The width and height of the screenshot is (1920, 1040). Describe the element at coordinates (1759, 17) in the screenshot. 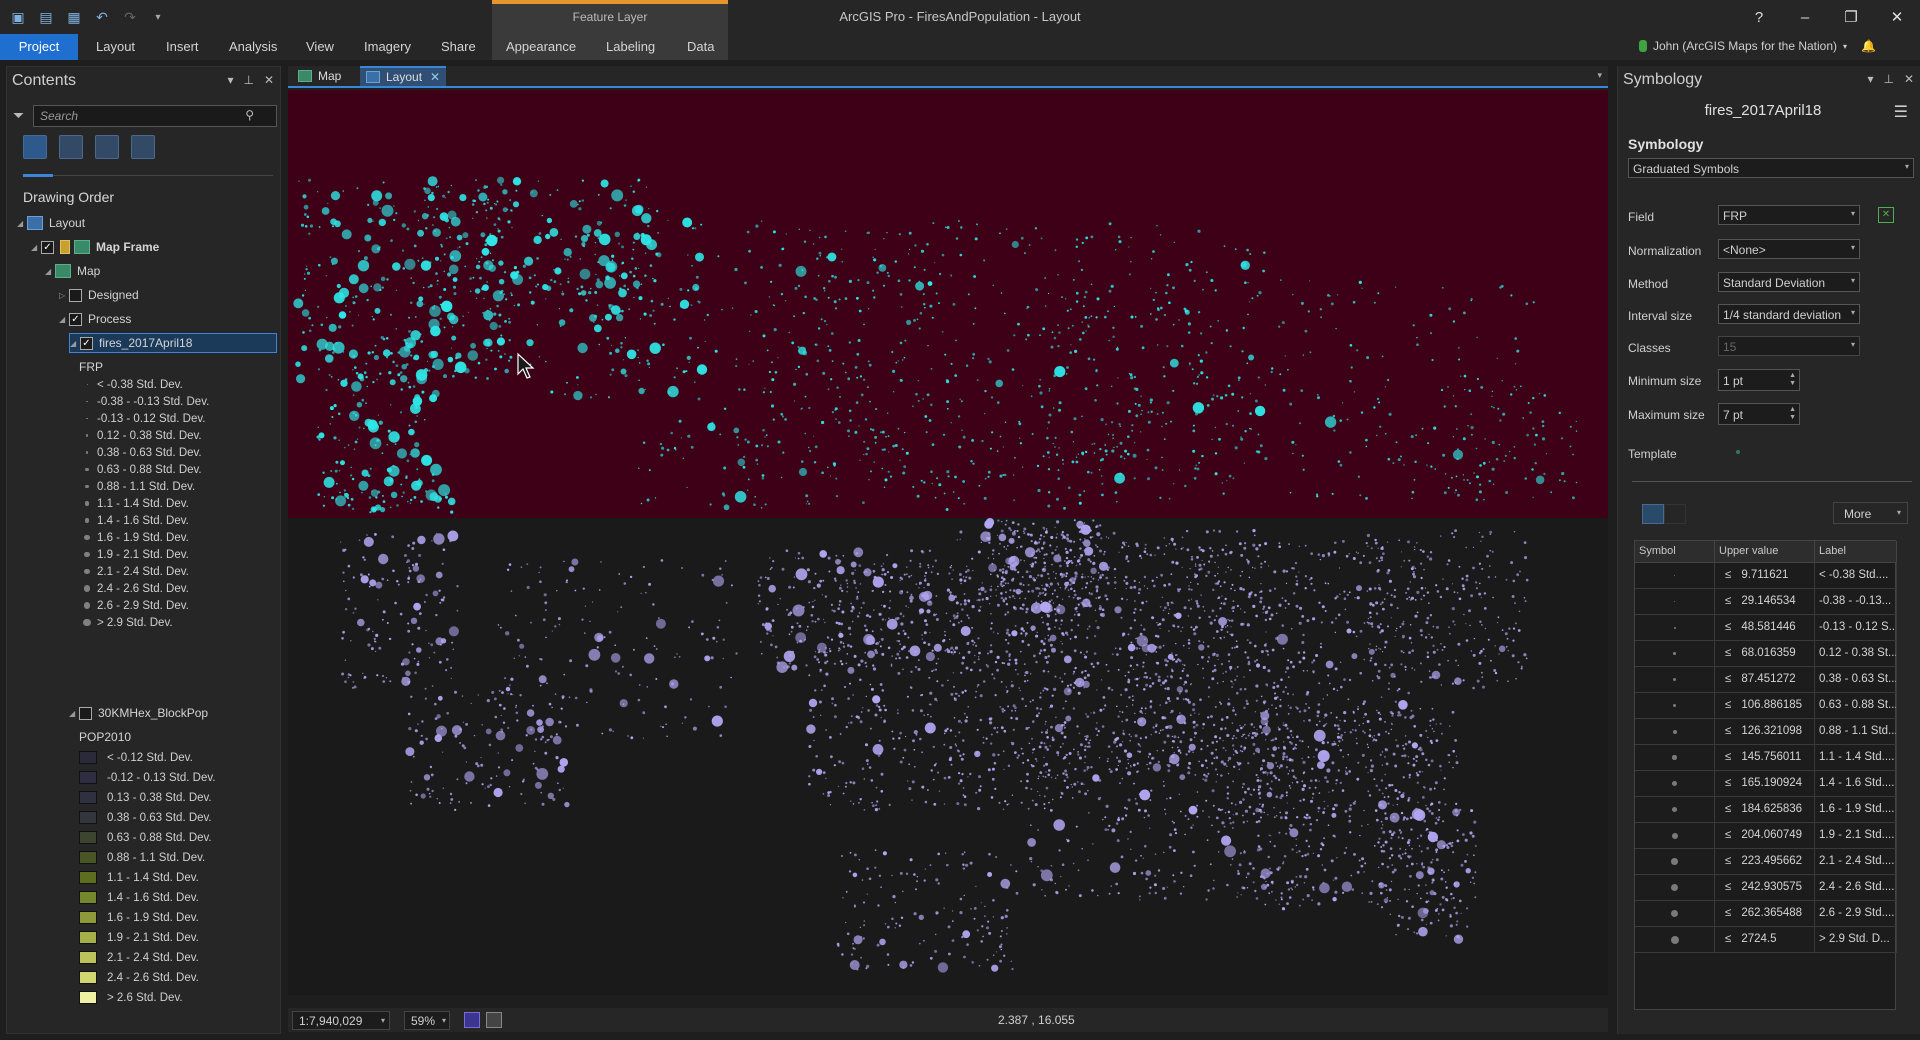

I see `help-button: ?` at that location.